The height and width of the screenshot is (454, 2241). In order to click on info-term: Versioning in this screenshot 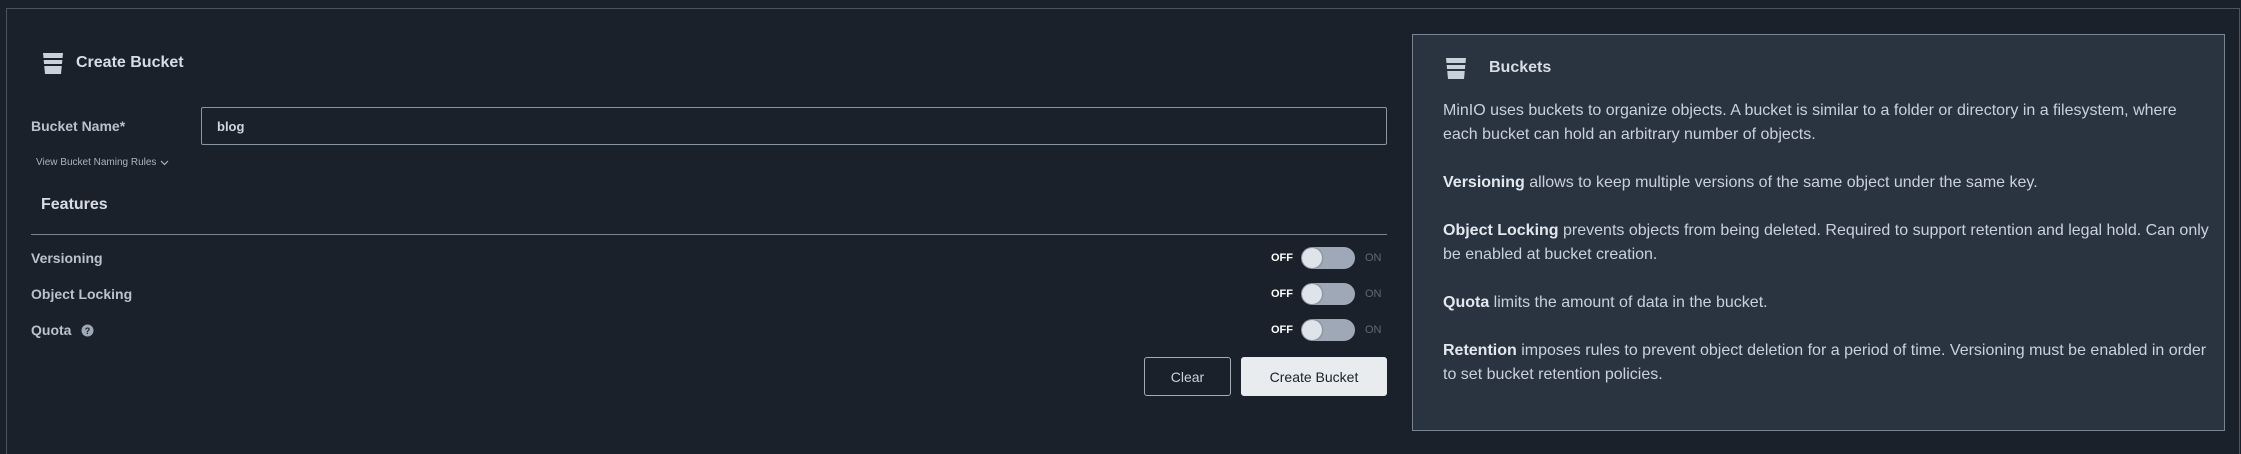, I will do `click(1484, 182)`.